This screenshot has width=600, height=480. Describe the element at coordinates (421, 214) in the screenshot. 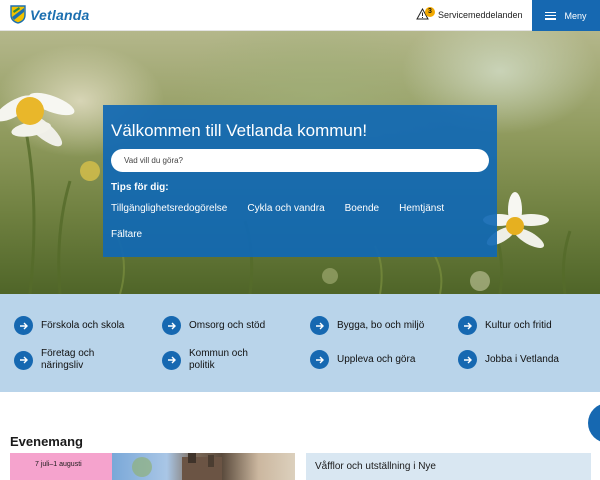

I see `tip-link: Hemtjänst` at that location.